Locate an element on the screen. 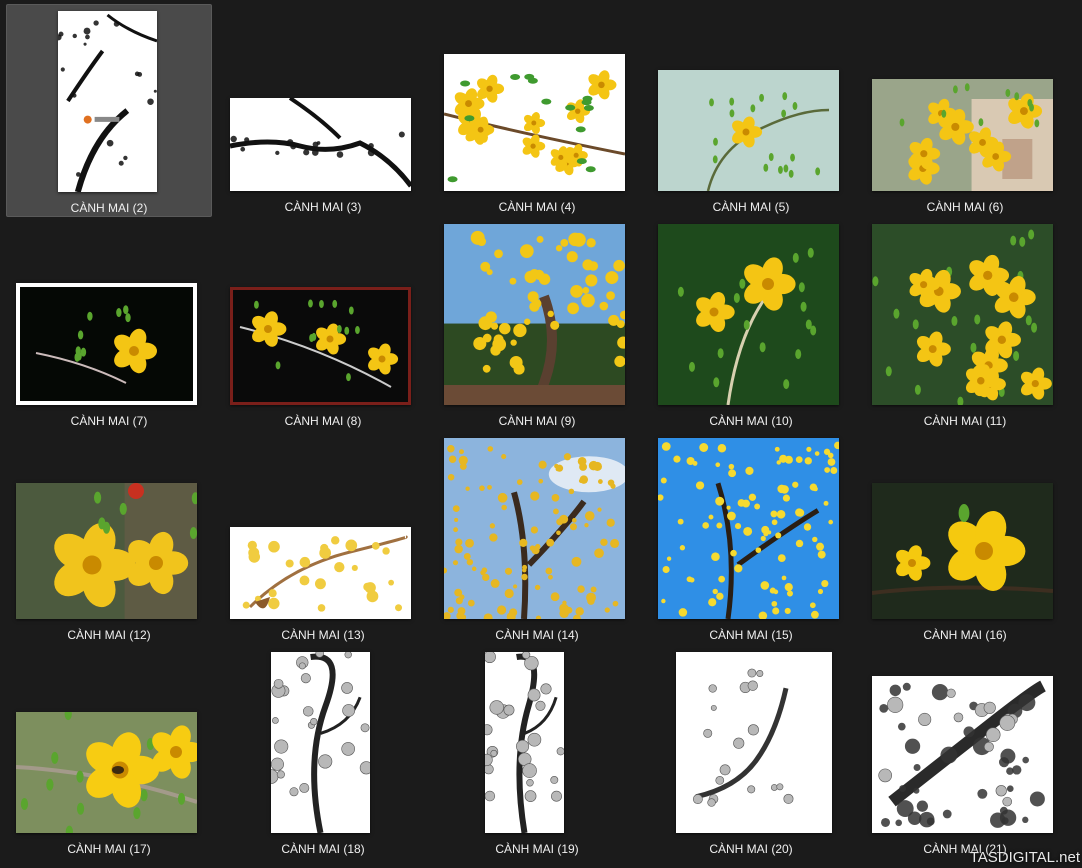  file-label: CÀNH MAI (7) is located at coordinates (109, 421).